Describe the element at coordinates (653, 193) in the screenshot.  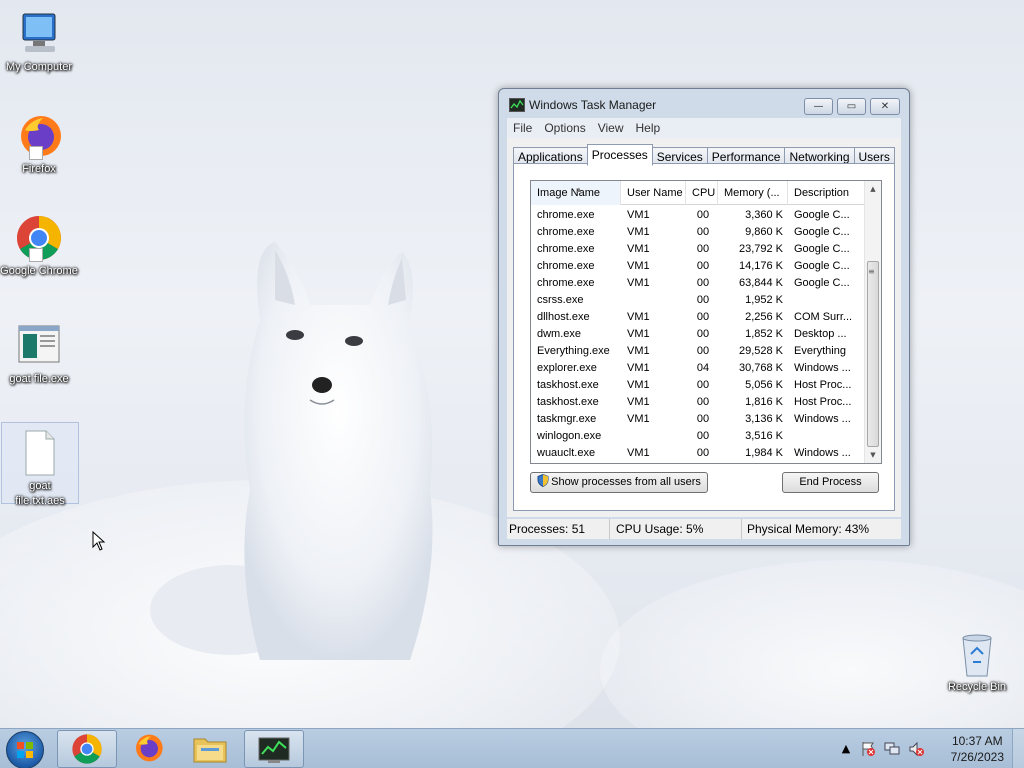
I see `column-header-user-name: User Name` at that location.